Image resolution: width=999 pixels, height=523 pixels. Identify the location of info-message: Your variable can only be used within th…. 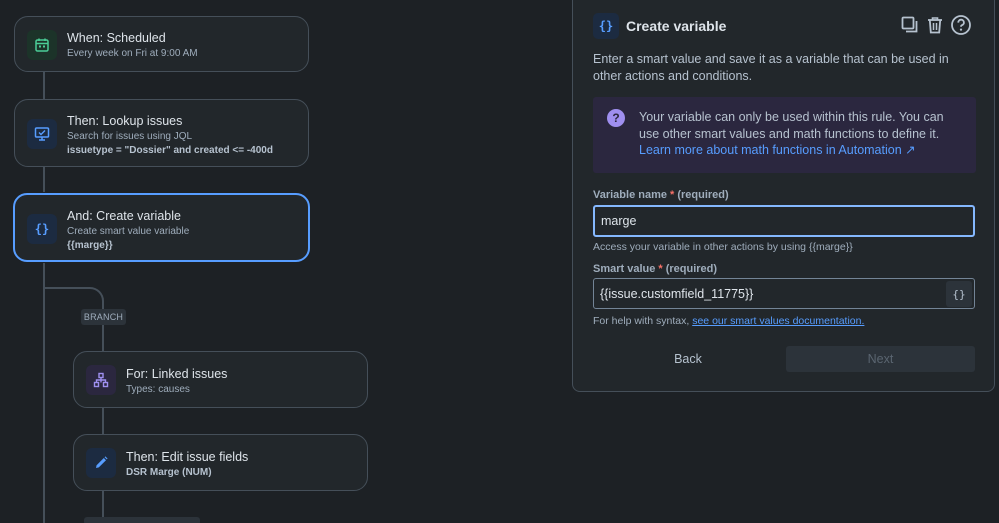
(791, 125).